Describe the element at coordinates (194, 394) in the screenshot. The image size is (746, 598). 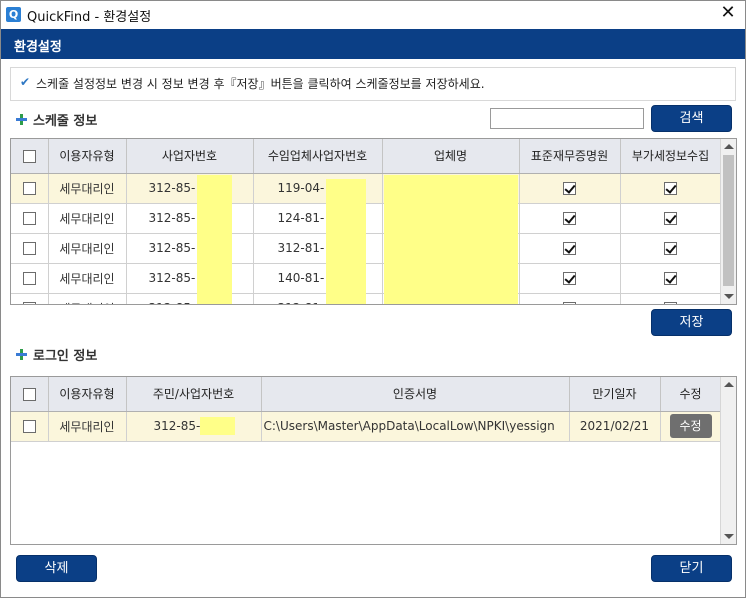
I see `column-header: 주민/사업자번호` at that location.